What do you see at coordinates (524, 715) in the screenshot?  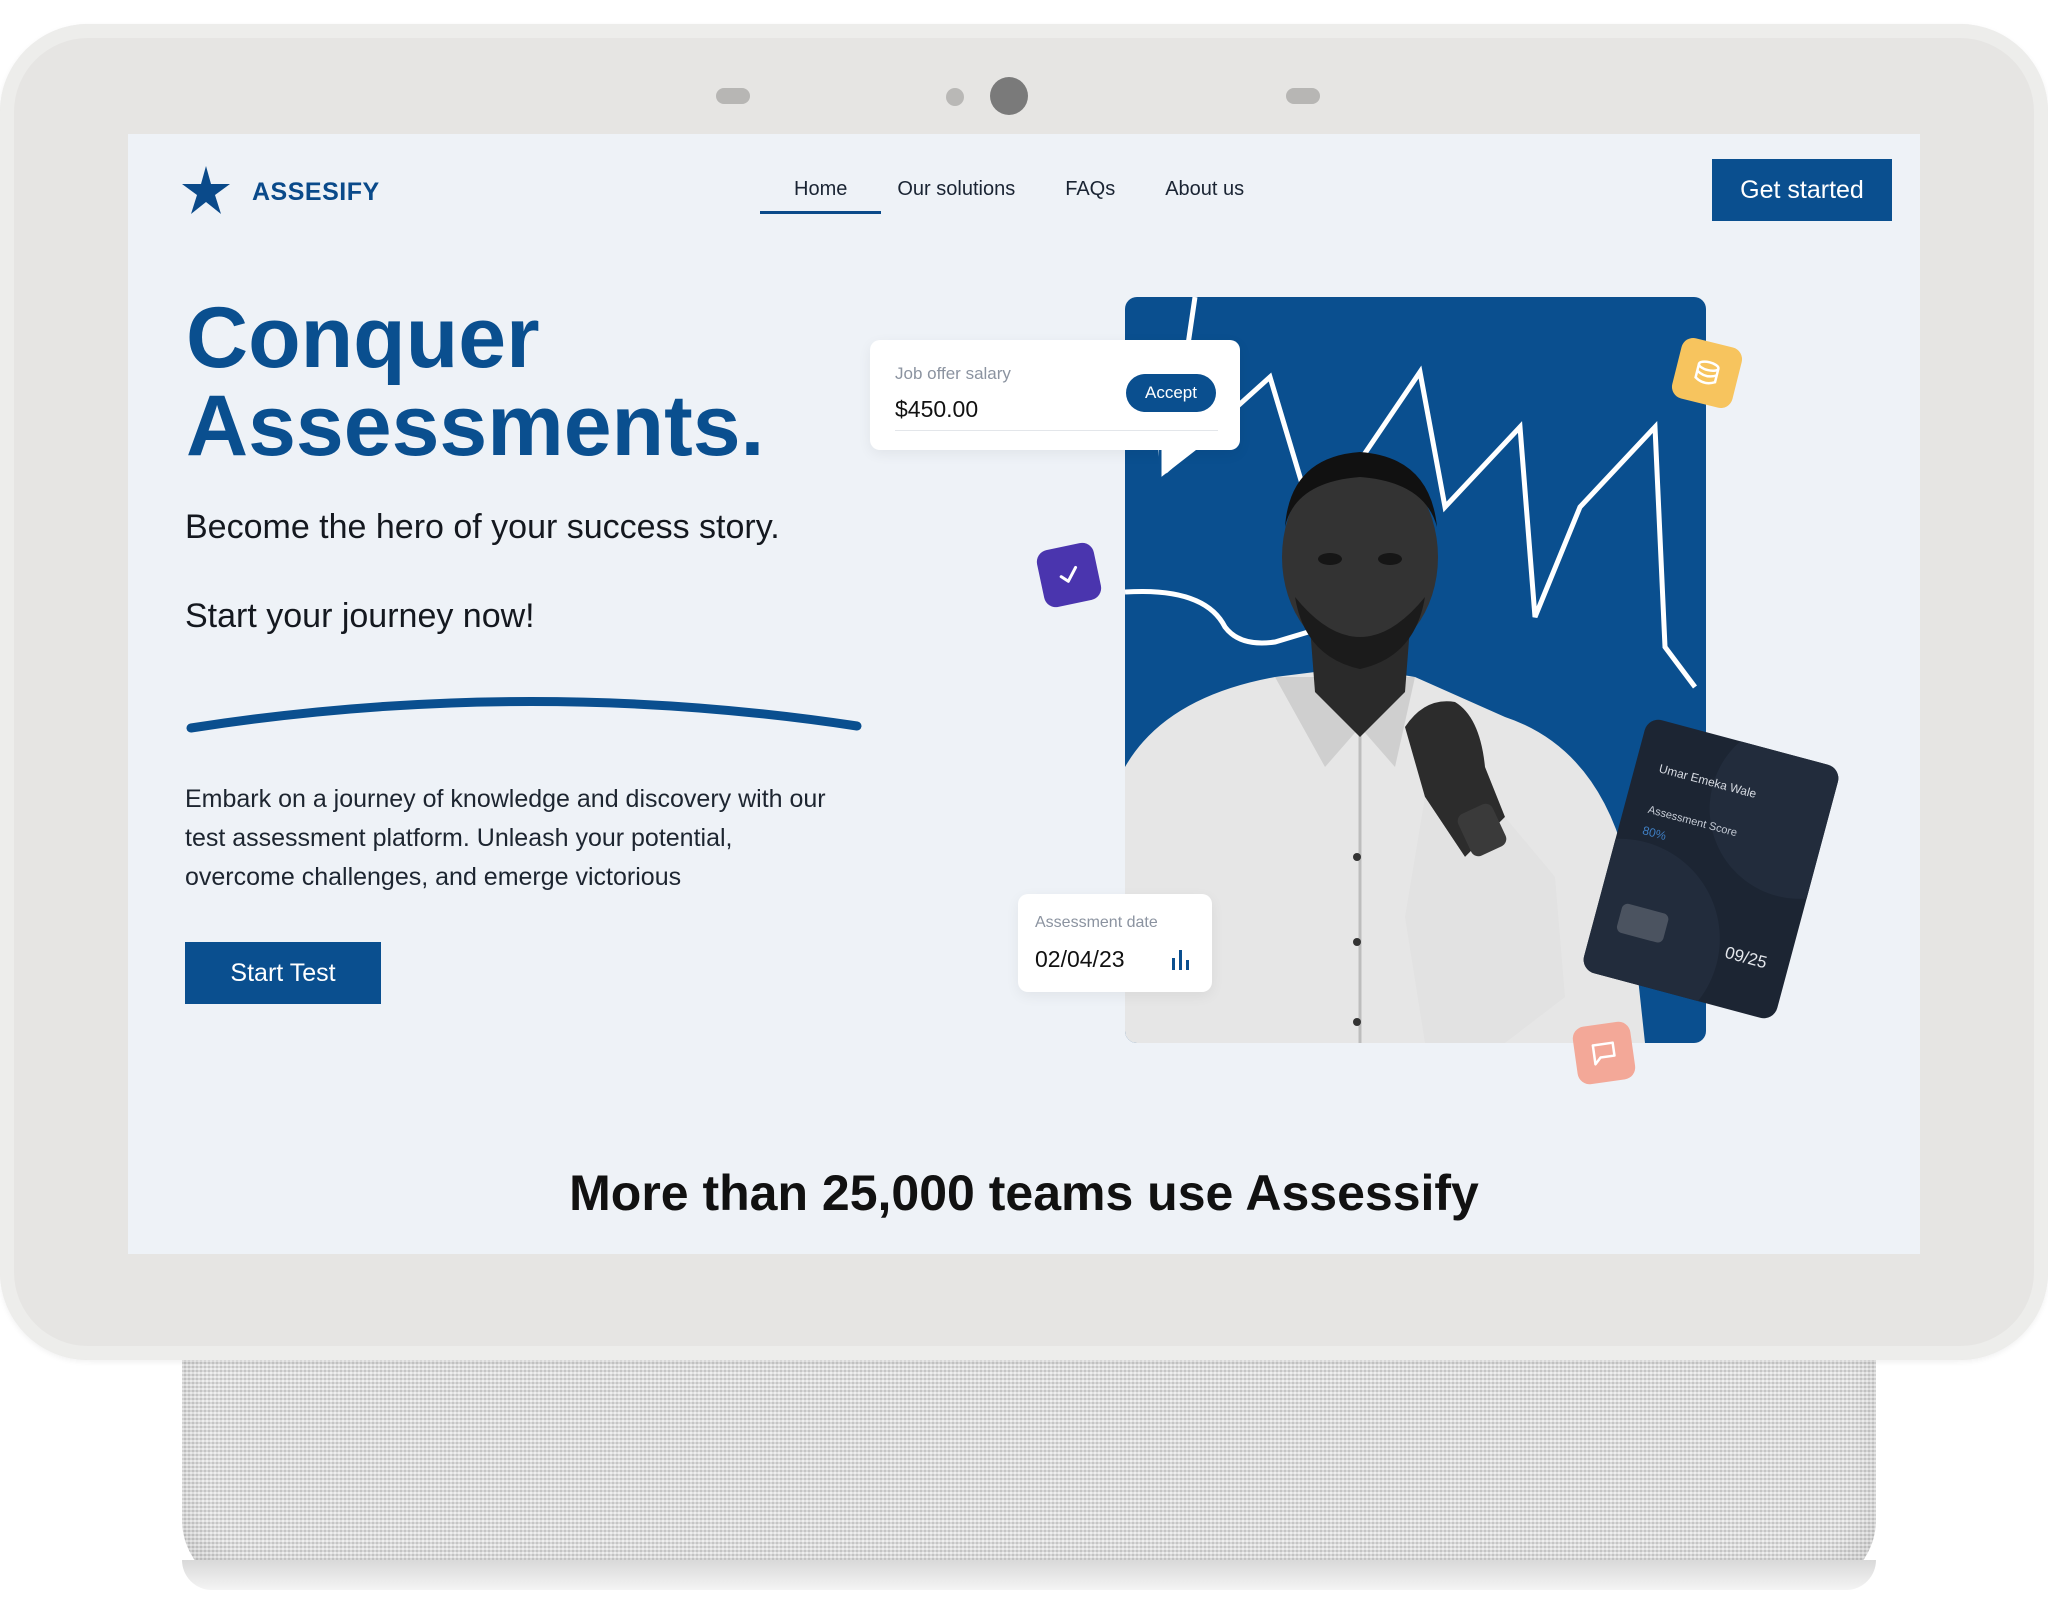 I see `decorative-swoosh` at bounding box center [524, 715].